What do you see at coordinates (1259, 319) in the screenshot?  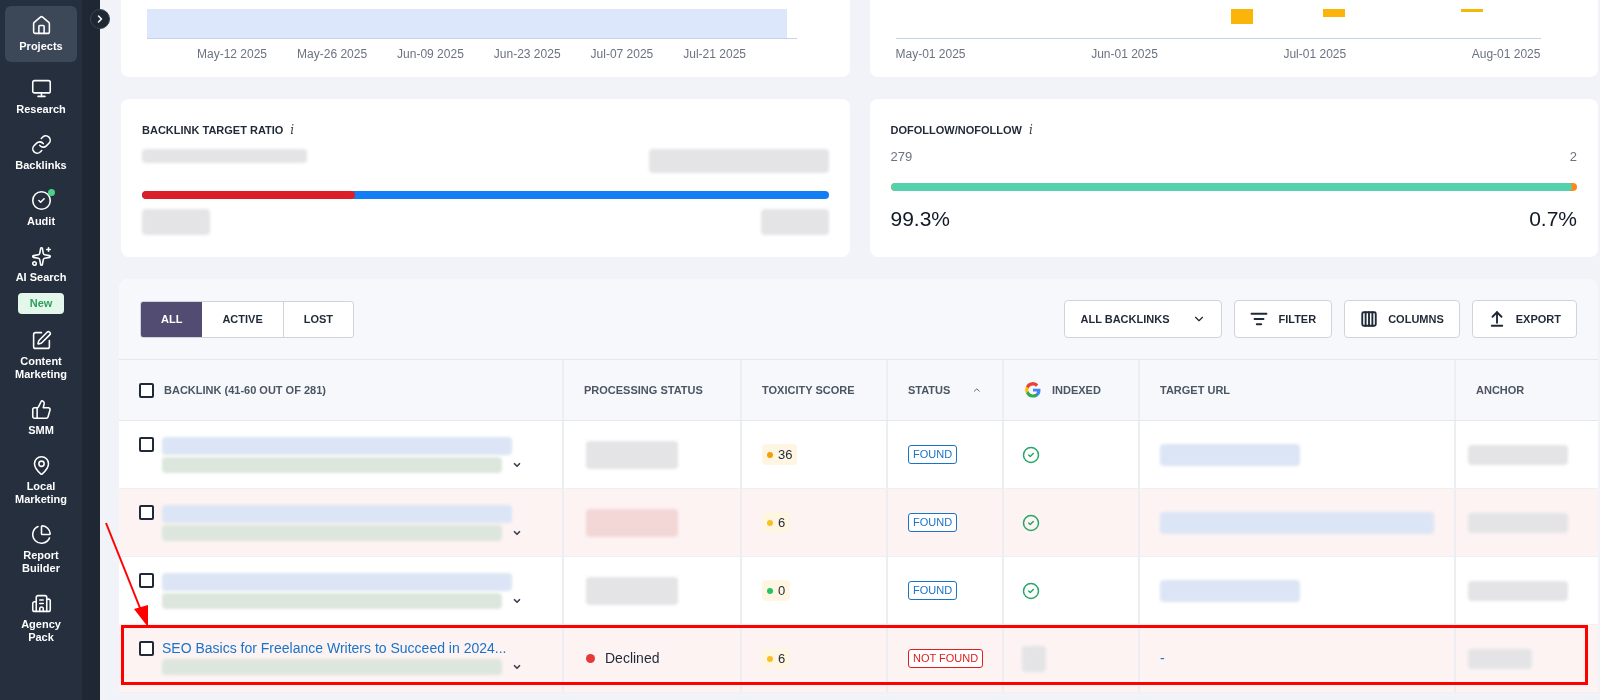 I see `filter-icon` at bounding box center [1259, 319].